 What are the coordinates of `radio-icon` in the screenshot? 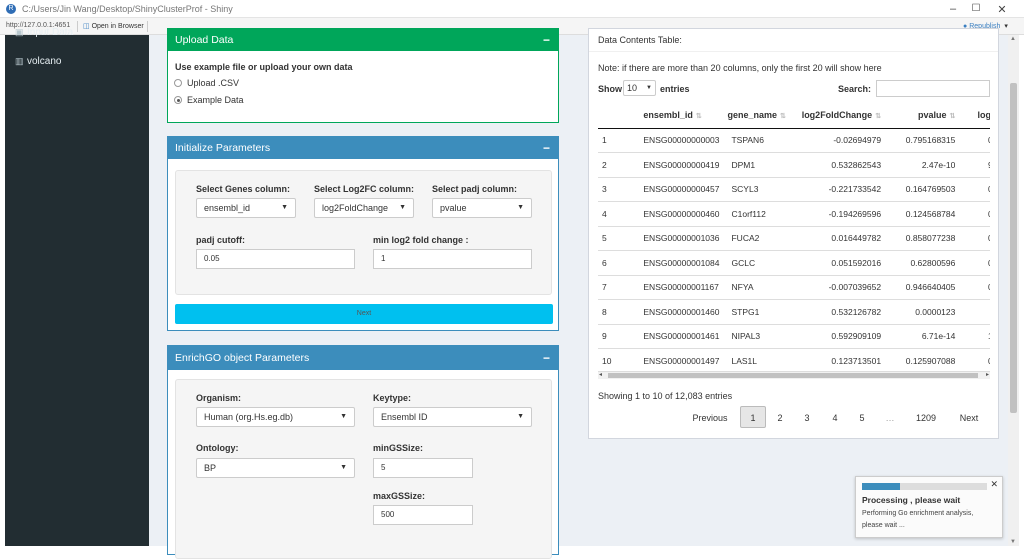 It's located at (178, 83).